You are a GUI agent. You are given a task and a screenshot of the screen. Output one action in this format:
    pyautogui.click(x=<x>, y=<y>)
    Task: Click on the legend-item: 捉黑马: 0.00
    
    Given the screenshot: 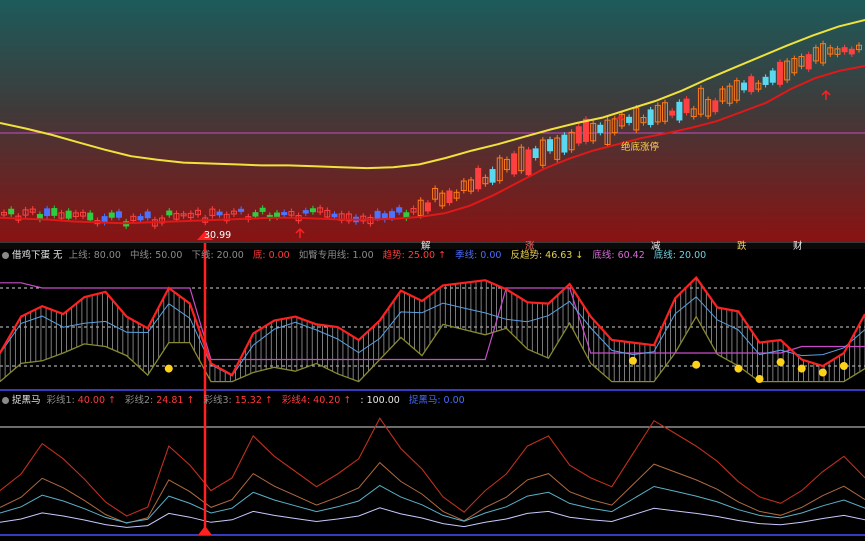 What is the action you would take?
    pyautogui.click(x=436, y=400)
    